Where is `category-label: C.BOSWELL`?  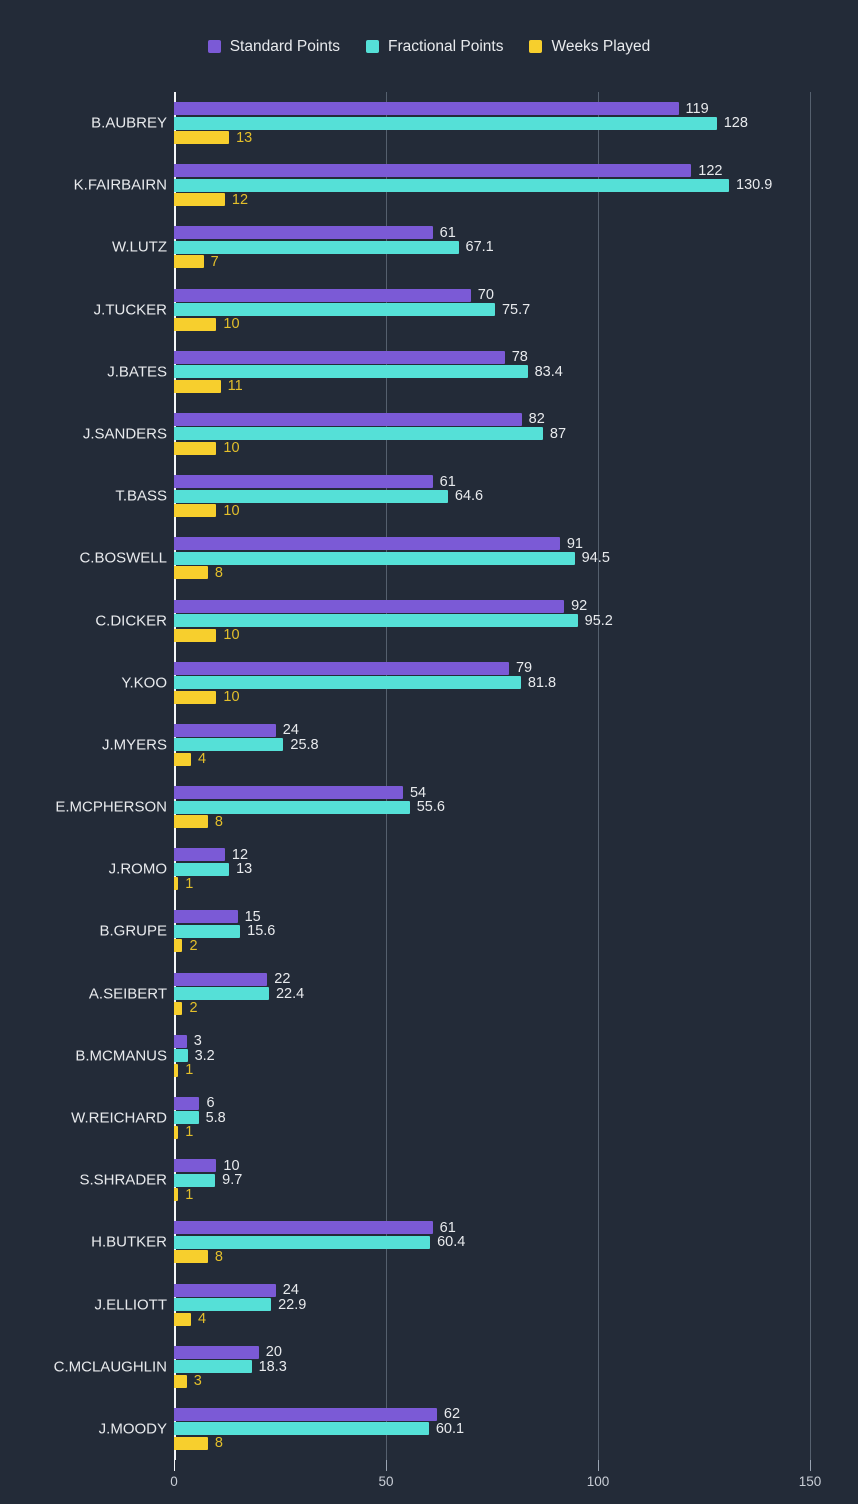
category-label: C.BOSWELL is located at coordinates (123, 558).